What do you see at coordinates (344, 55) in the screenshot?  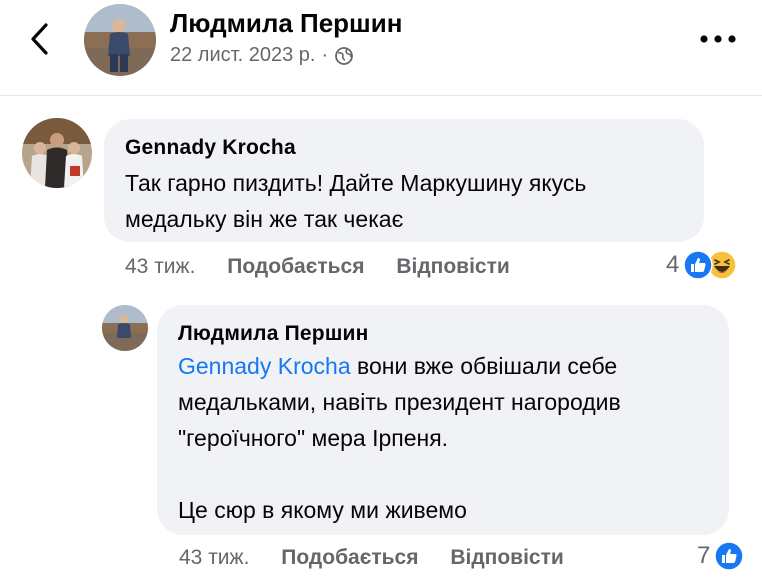 I see `globe-icon` at bounding box center [344, 55].